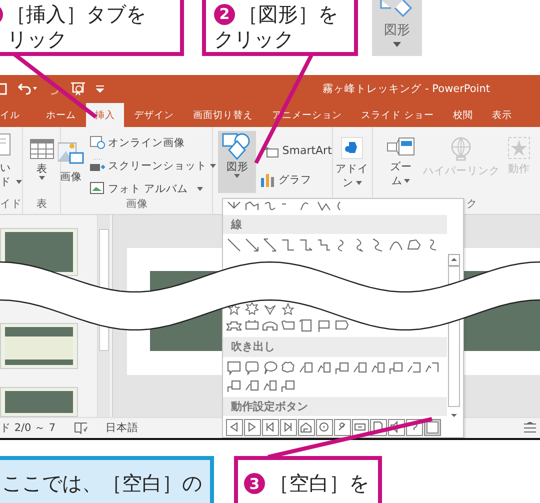 The image size is (540, 503). What do you see at coordinates (352, 176) in the screenshot?
I see `addins-button: アドイ ン` at bounding box center [352, 176].